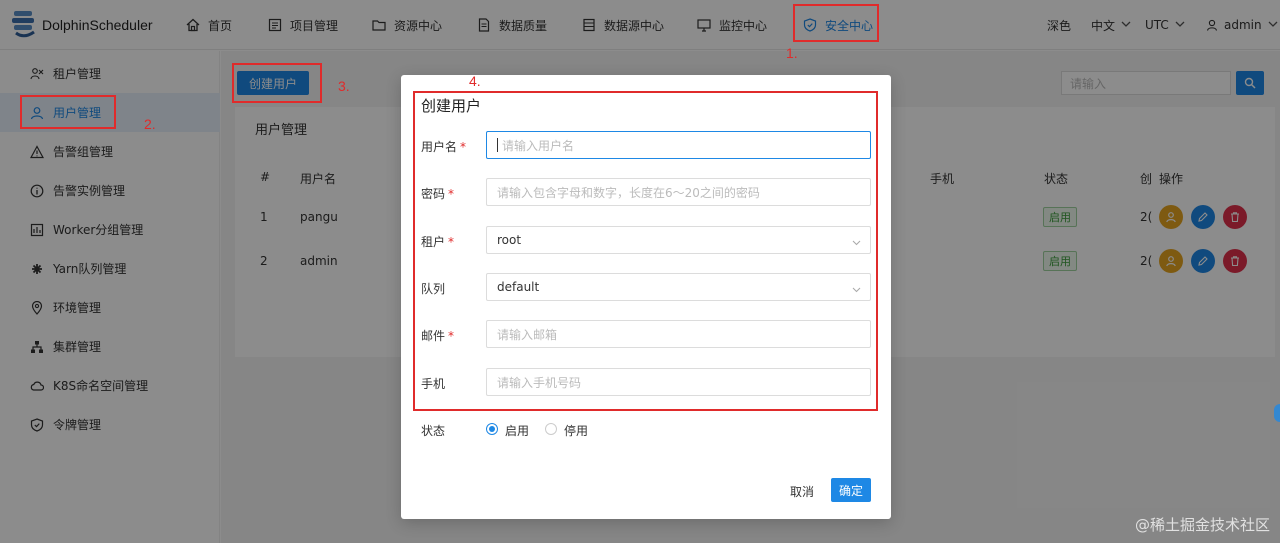 The image size is (1280, 543). I want to click on annotation-box-create, so click(277, 83).